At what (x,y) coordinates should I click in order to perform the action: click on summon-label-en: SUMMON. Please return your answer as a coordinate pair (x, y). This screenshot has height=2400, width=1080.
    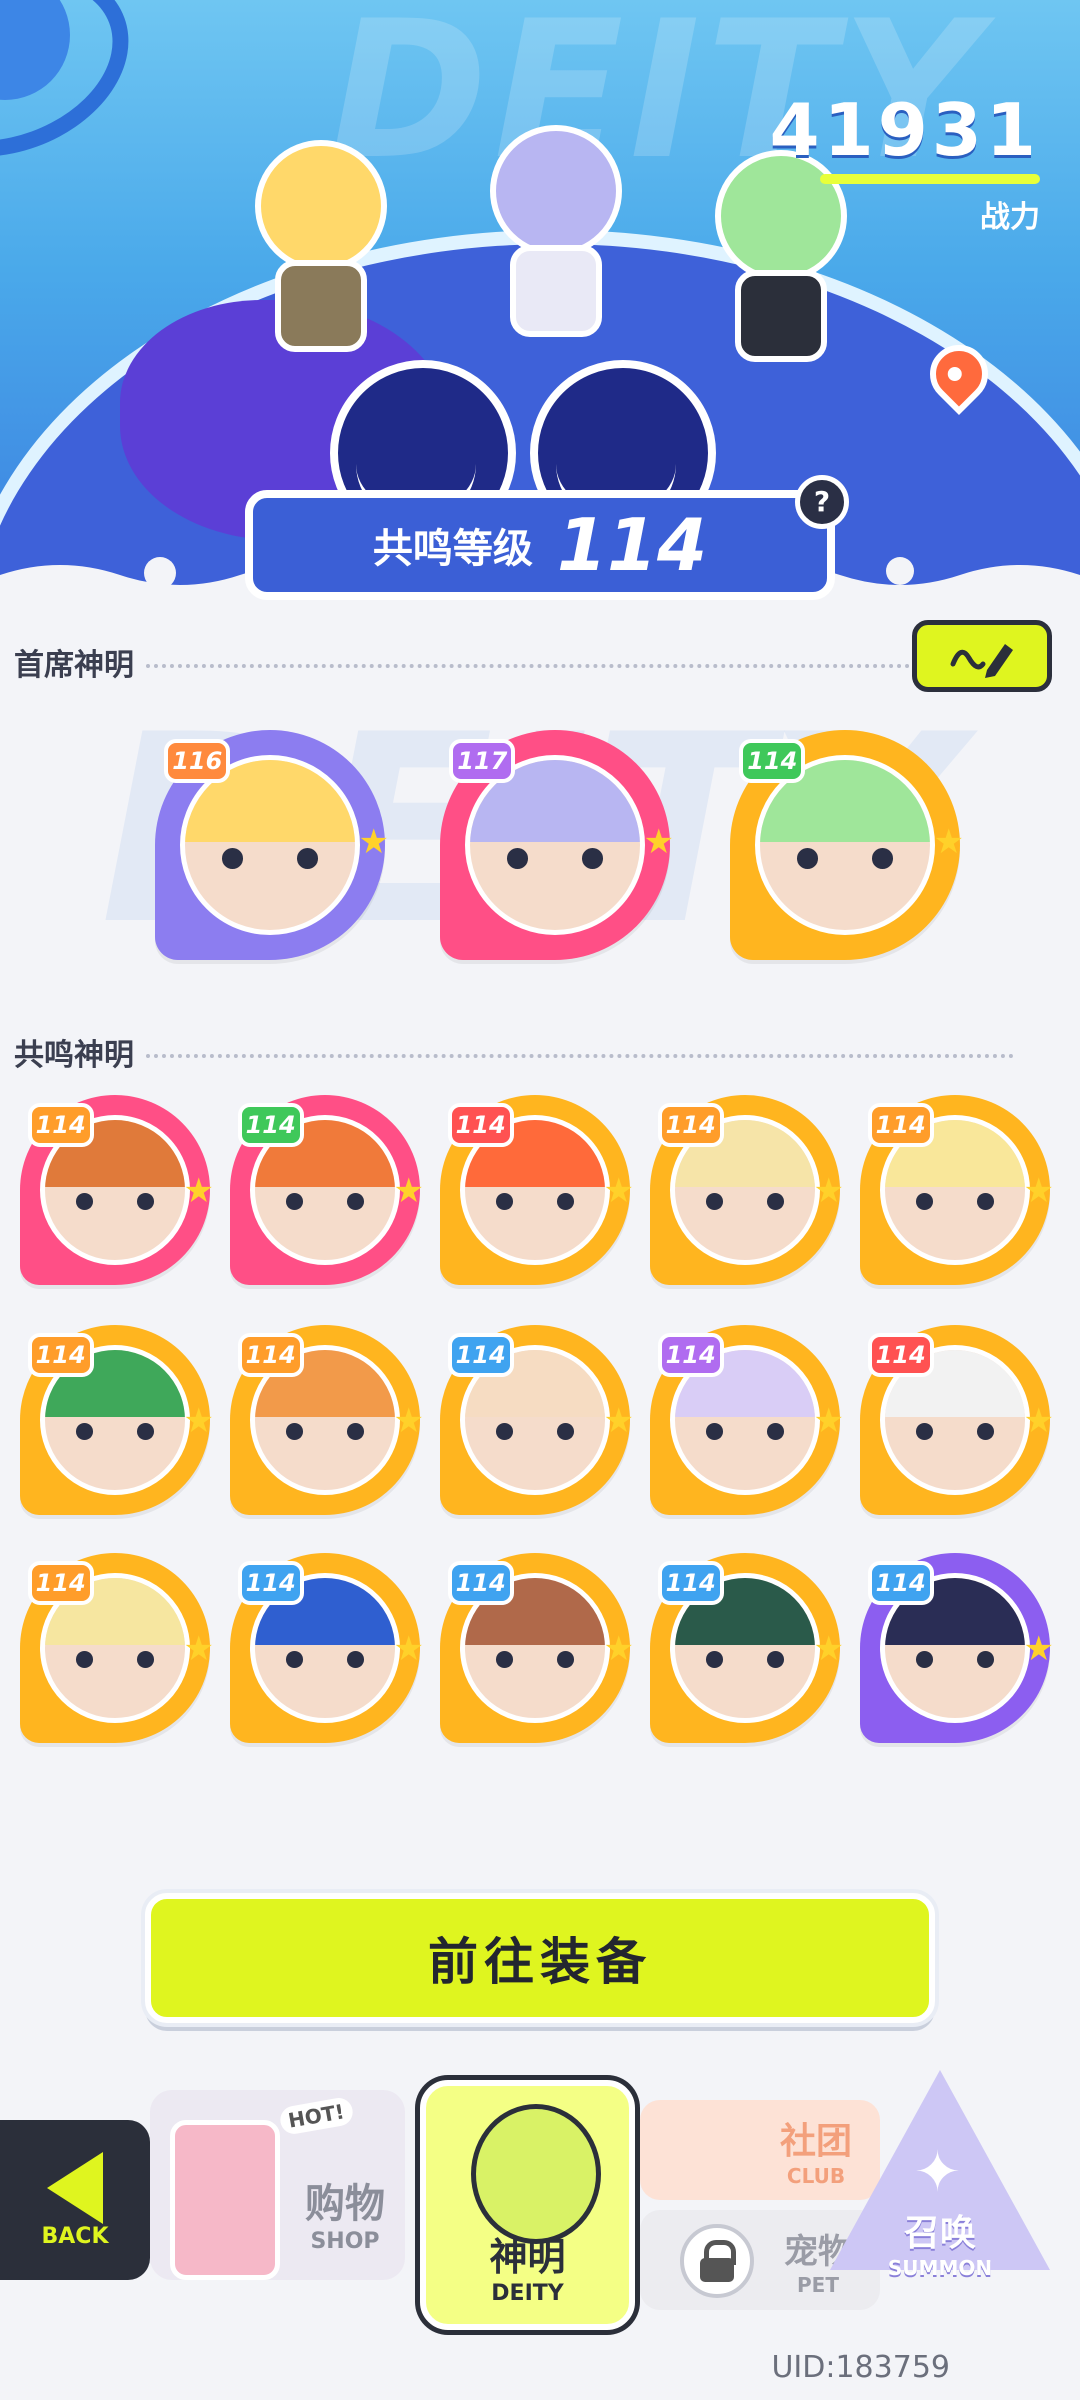
    Looking at the image, I should click on (940, 2268).